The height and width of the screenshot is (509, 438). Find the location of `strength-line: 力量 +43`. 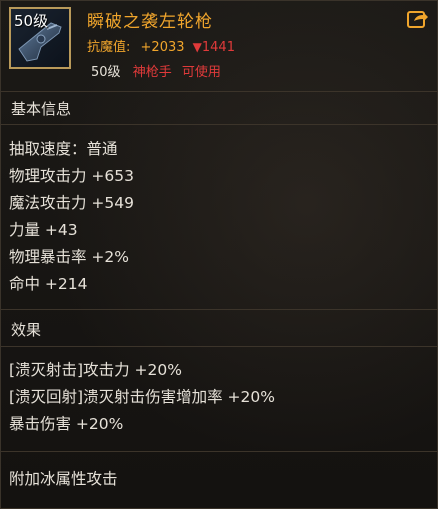

strength-line: 力量 +43 is located at coordinates (43, 230).